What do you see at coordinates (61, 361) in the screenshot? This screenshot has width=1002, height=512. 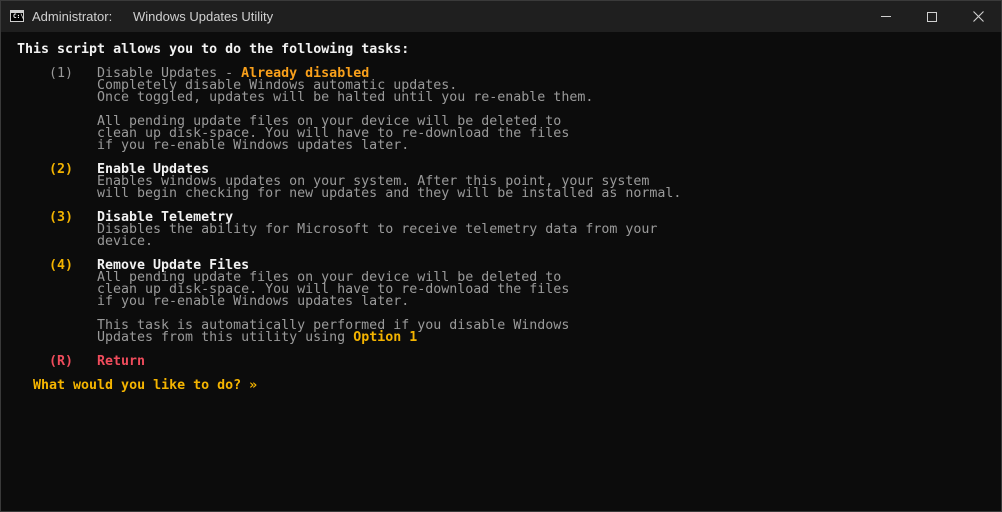 I see `return-key: (R)` at bounding box center [61, 361].